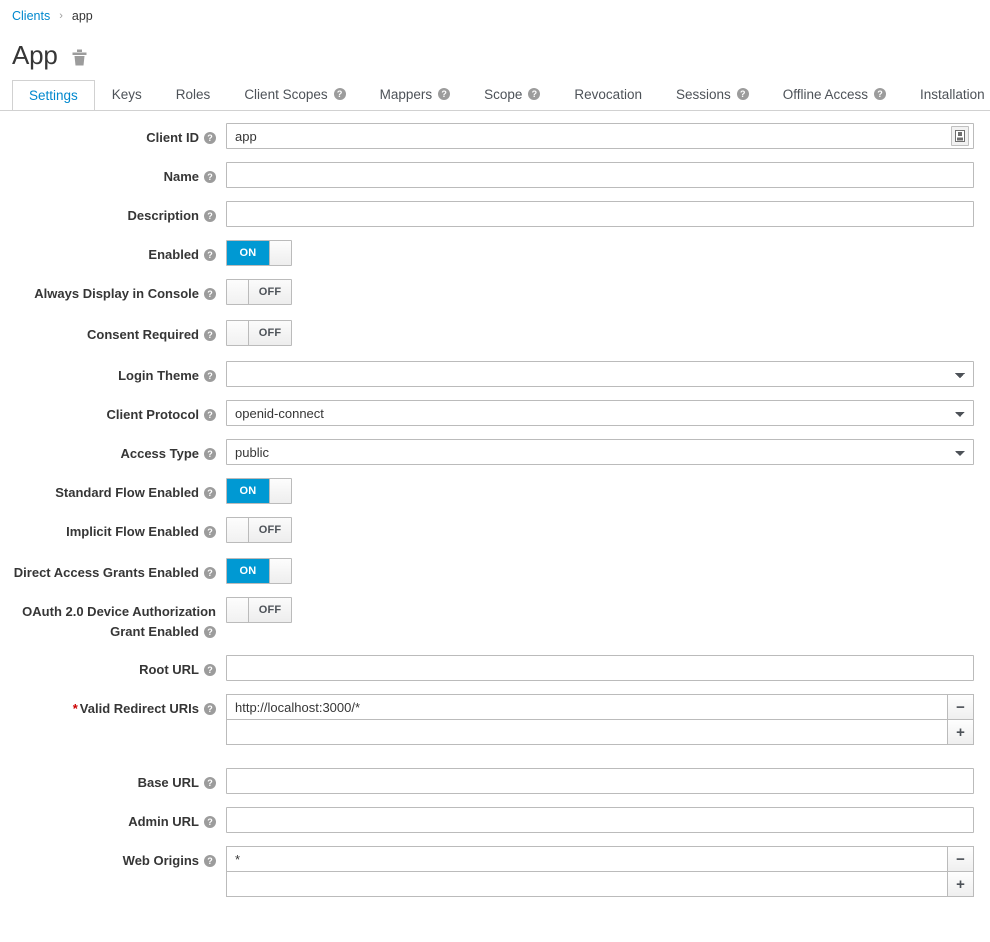 The width and height of the screenshot is (990, 942). What do you see at coordinates (600, 214) in the screenshot?
I see `description-input` at bounding box center [600, 214].